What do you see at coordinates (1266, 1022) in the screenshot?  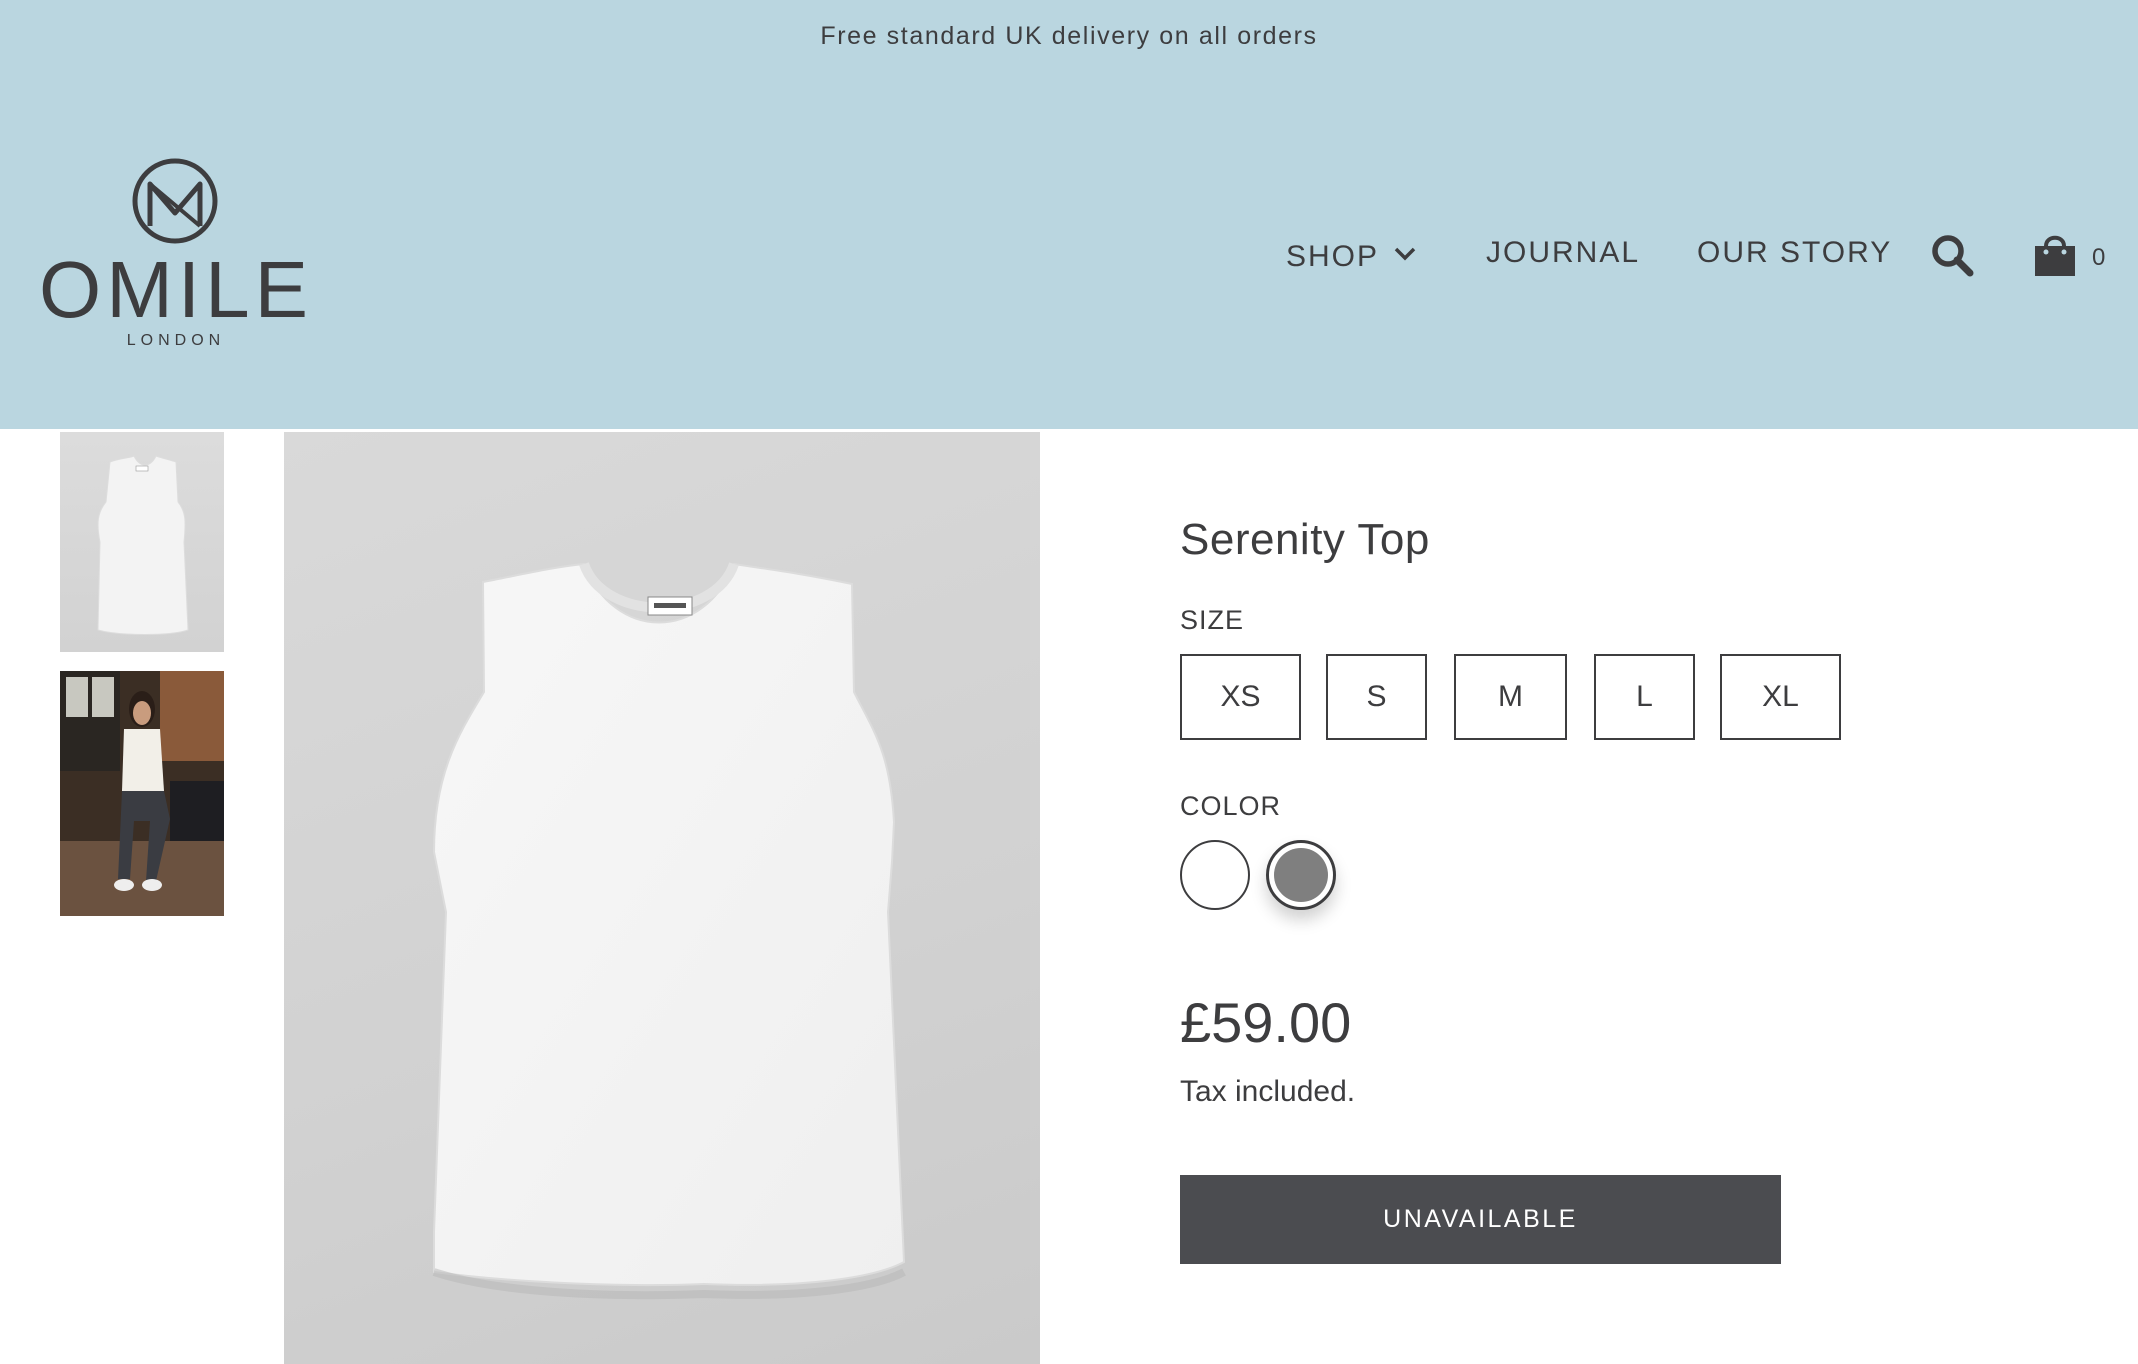 I see `product-price: £59.00` at bounding box center [1266, 1022].